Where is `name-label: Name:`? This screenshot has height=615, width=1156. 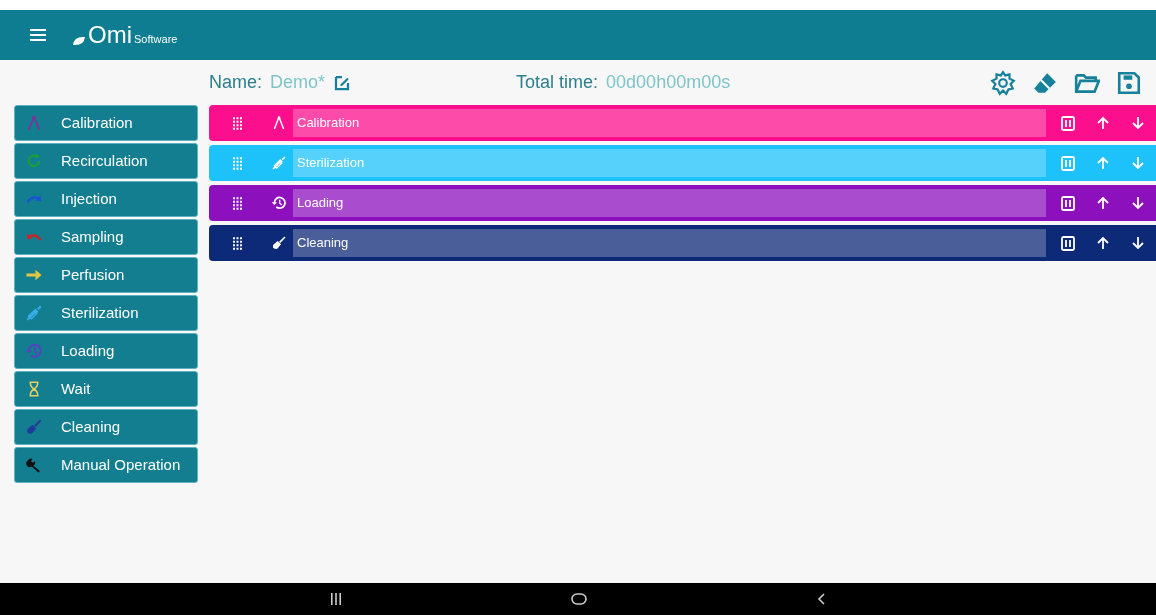 name-label: Name: is located at coordinates (235, 82).